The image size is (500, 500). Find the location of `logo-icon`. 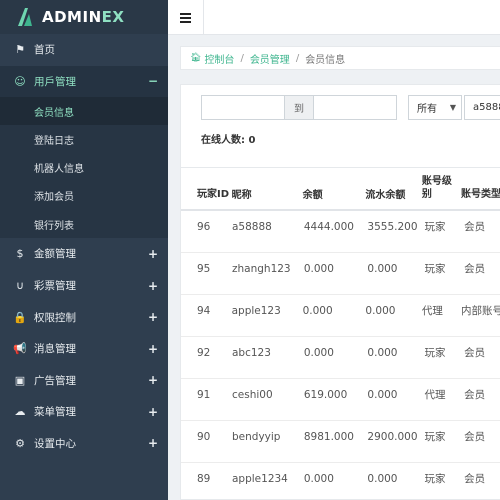

logo-icon is located at coordinates (25, 17).